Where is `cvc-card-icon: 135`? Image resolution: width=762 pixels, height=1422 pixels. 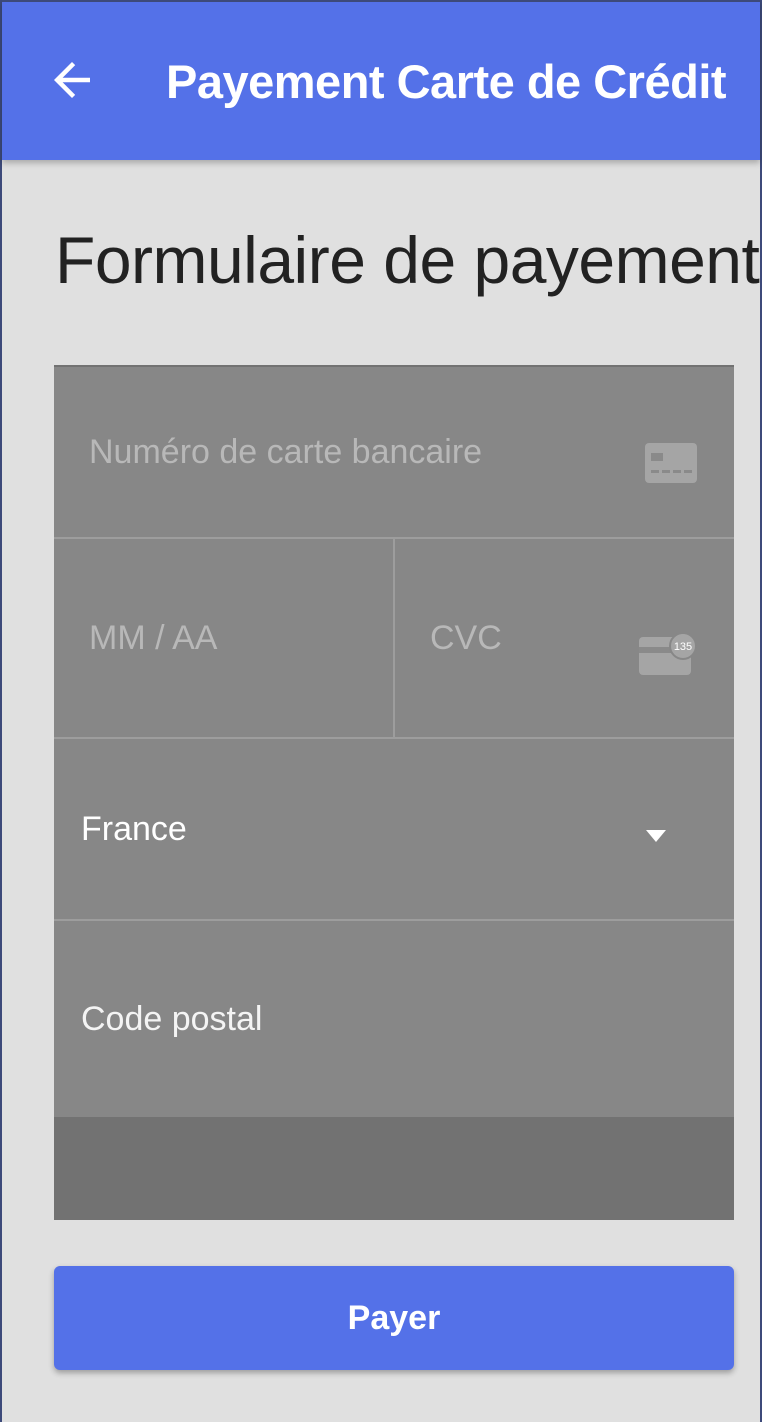 cvc-card-icon: 135 is located at coordinates (668, 654).